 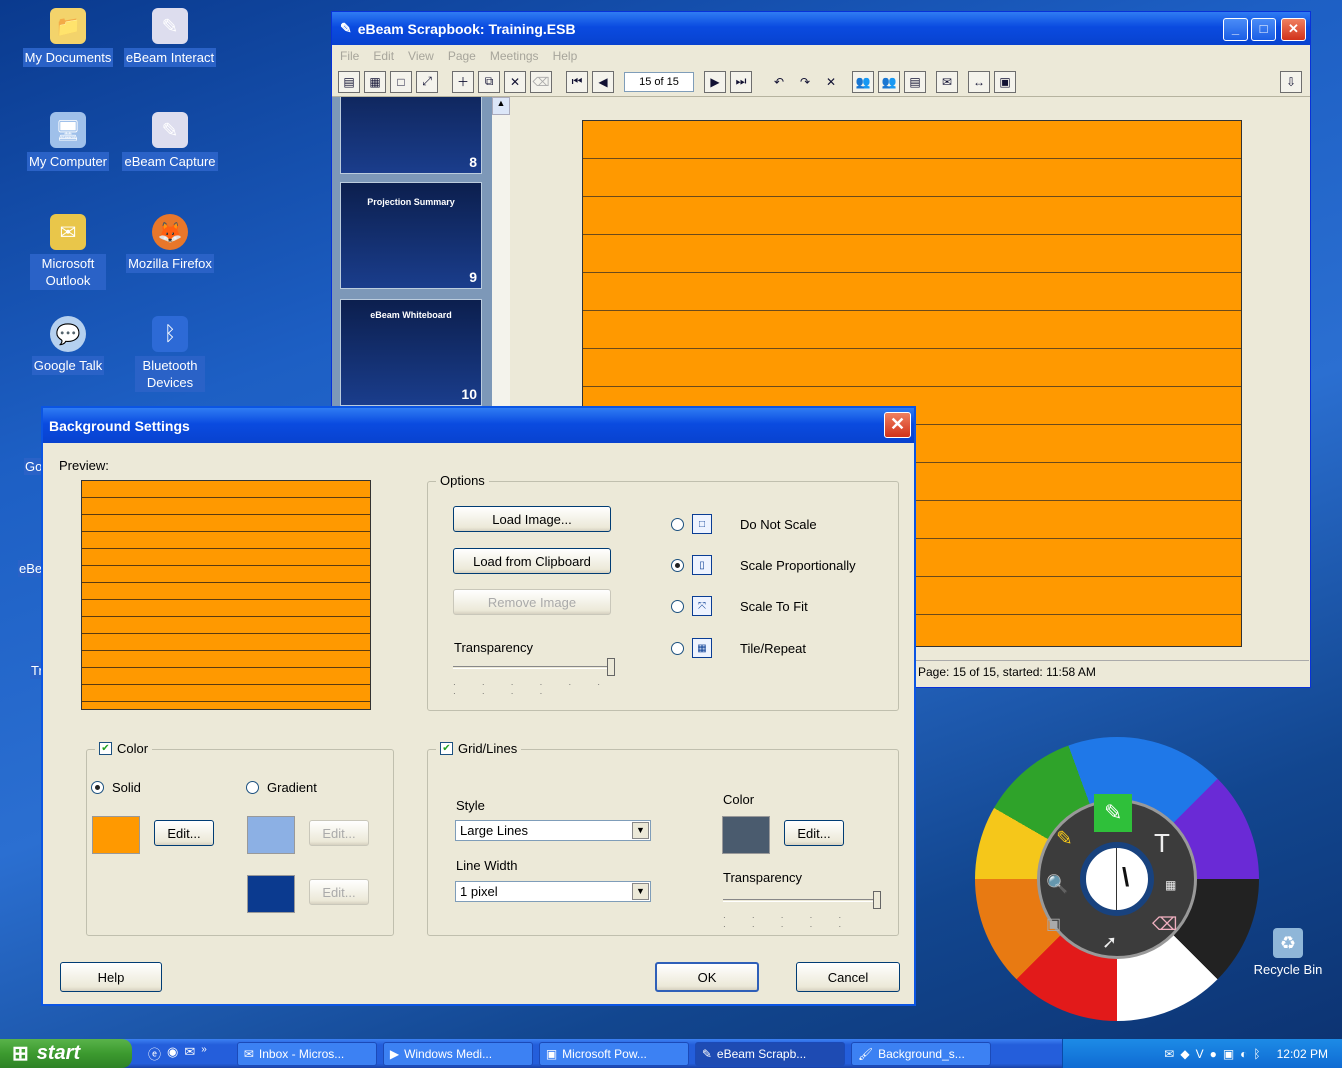 What do you see at coordinates (1288, 952) in the screenshot?
I see `desktop-icon-recycle-bin: ♻ Recycle Bin` at bounding box center [1288, 952].